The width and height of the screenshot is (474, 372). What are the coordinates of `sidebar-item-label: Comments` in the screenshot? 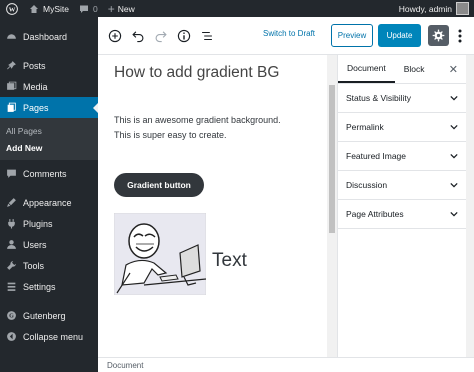 It's located at (45, 173).